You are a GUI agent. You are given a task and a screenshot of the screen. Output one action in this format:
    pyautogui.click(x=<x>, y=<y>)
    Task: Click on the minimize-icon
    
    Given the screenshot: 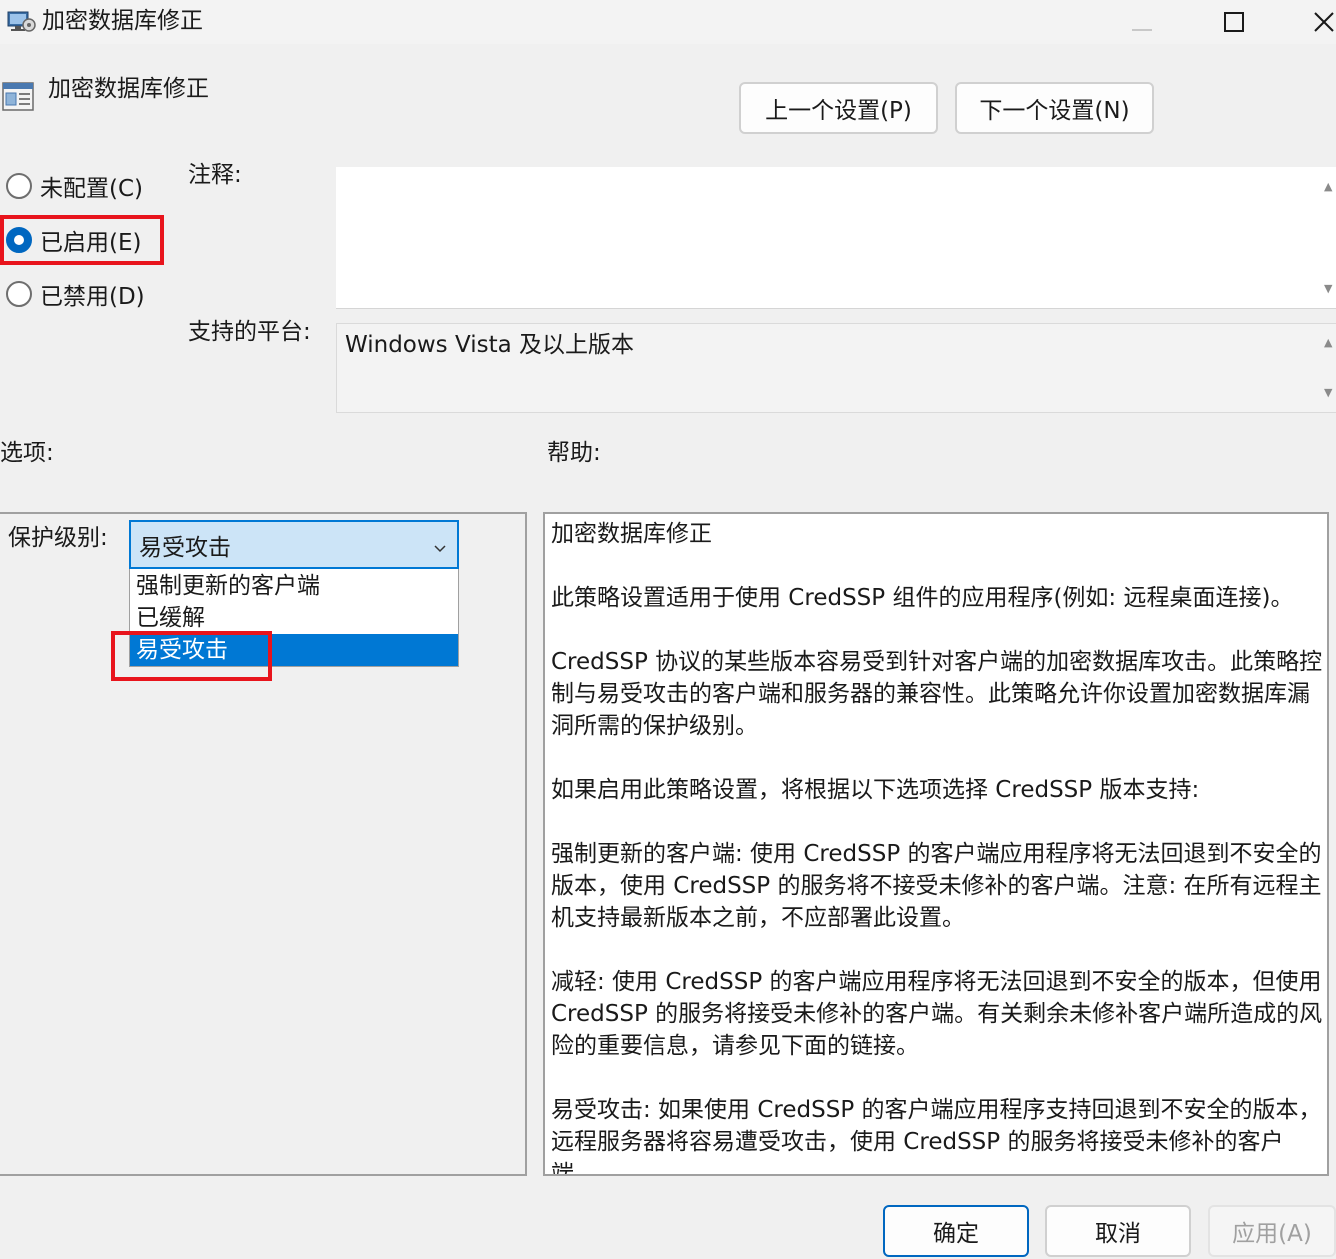 What is the action you would take?
    pyautogui.click(x=1142, y=22)
    